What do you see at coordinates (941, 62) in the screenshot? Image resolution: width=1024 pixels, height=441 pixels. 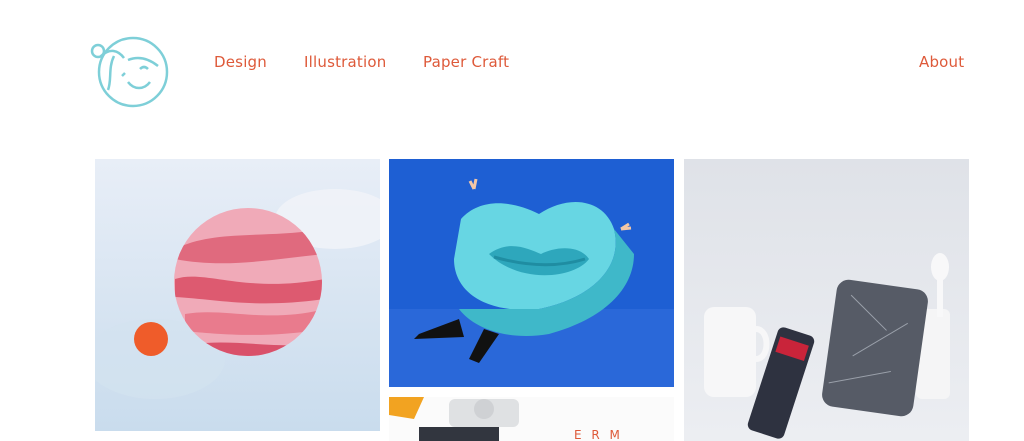 I see `nav-link-about: About` at bounding box center [941, 62].